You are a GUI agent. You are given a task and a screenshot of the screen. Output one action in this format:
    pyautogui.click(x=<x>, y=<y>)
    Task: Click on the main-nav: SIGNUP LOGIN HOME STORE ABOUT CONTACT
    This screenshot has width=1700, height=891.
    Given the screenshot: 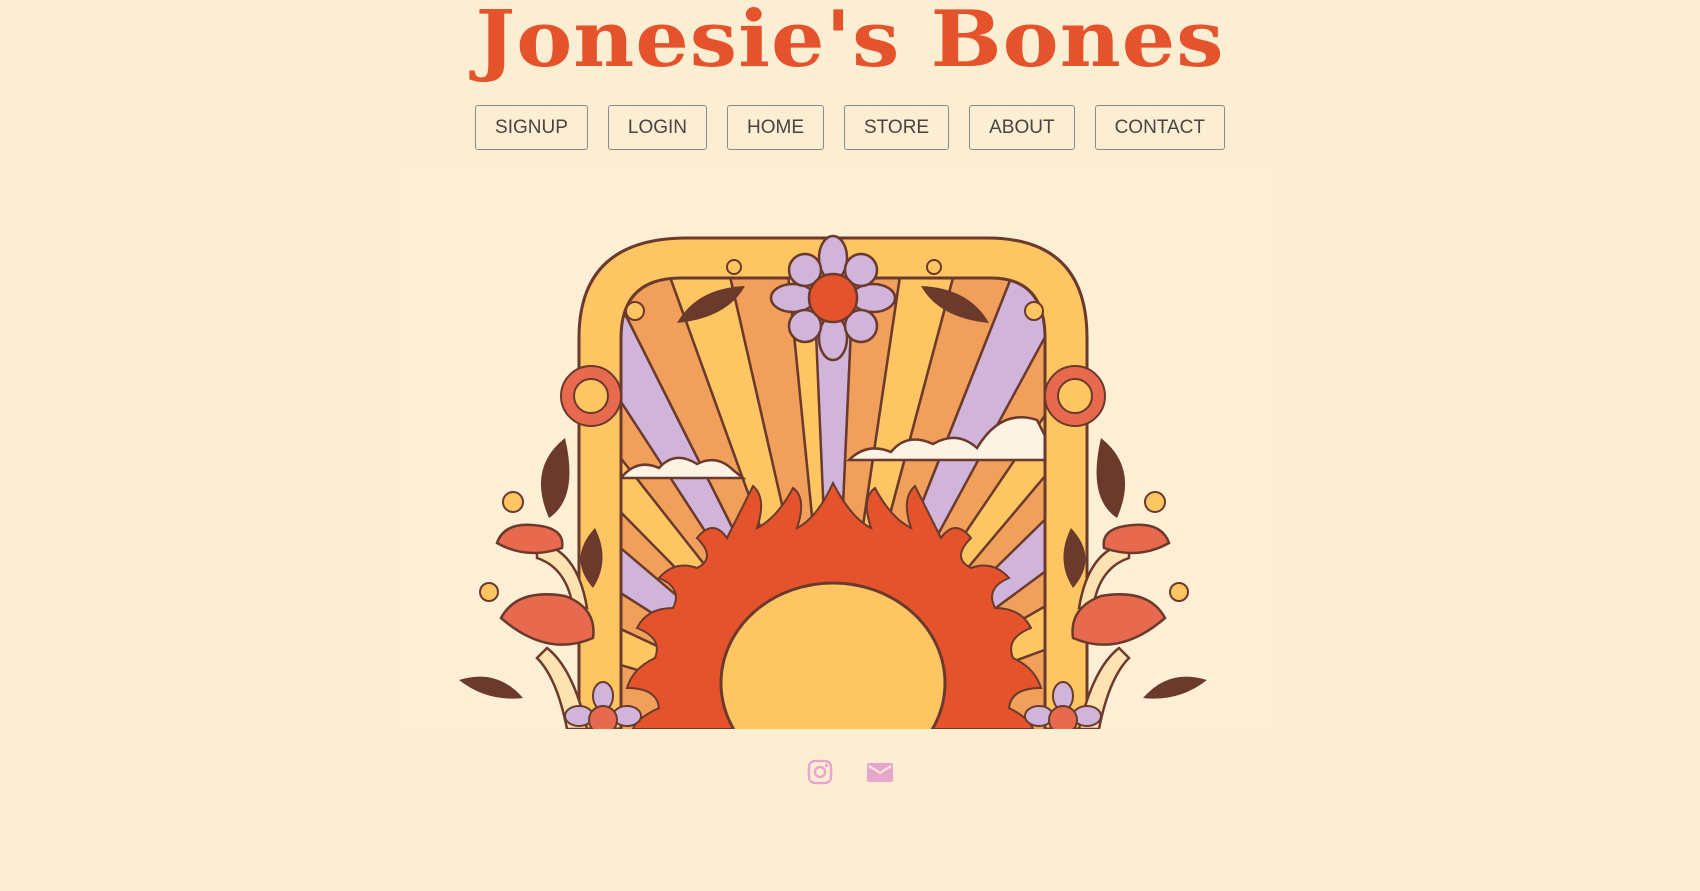 What is the action you would take?
    pyautogui.click(x=850, y=127)
    